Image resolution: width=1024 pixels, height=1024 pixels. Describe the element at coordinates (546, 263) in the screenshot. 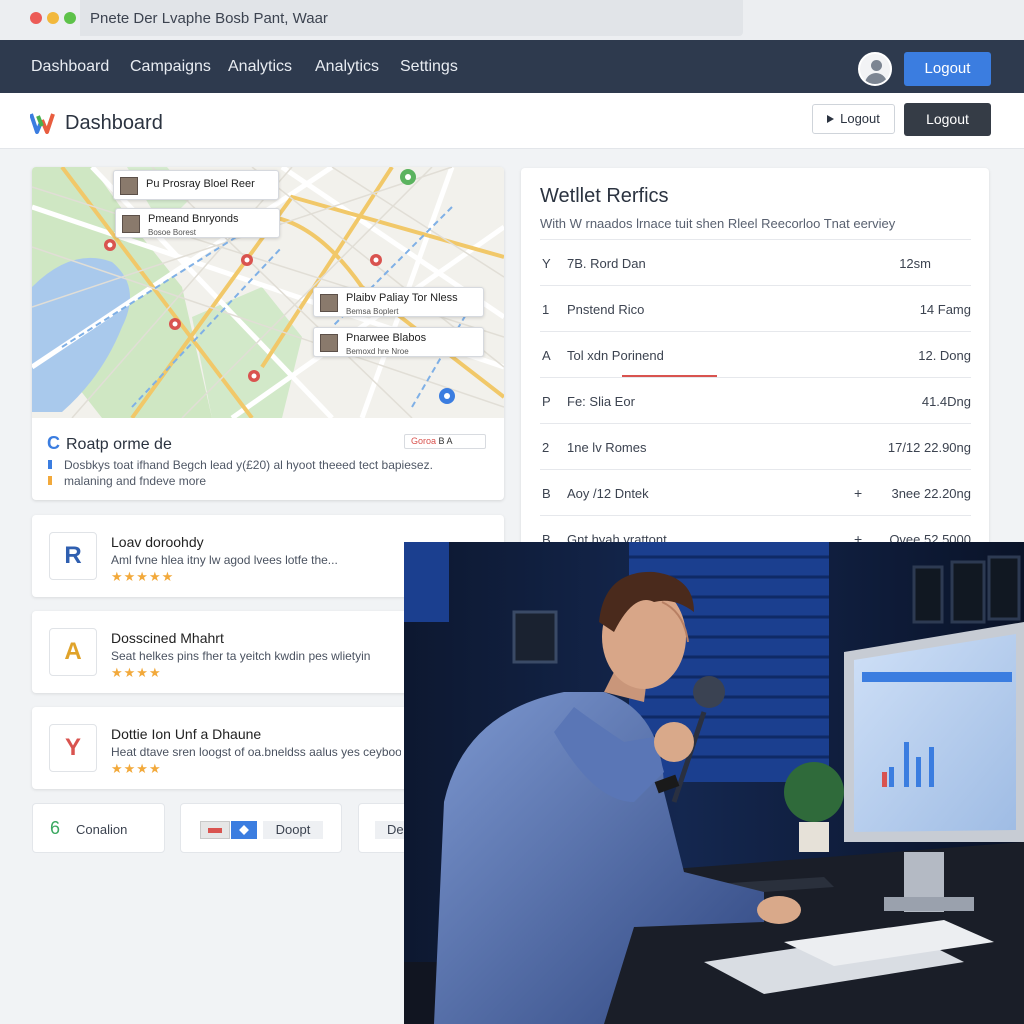

I see `metric-key: Y` at that location.